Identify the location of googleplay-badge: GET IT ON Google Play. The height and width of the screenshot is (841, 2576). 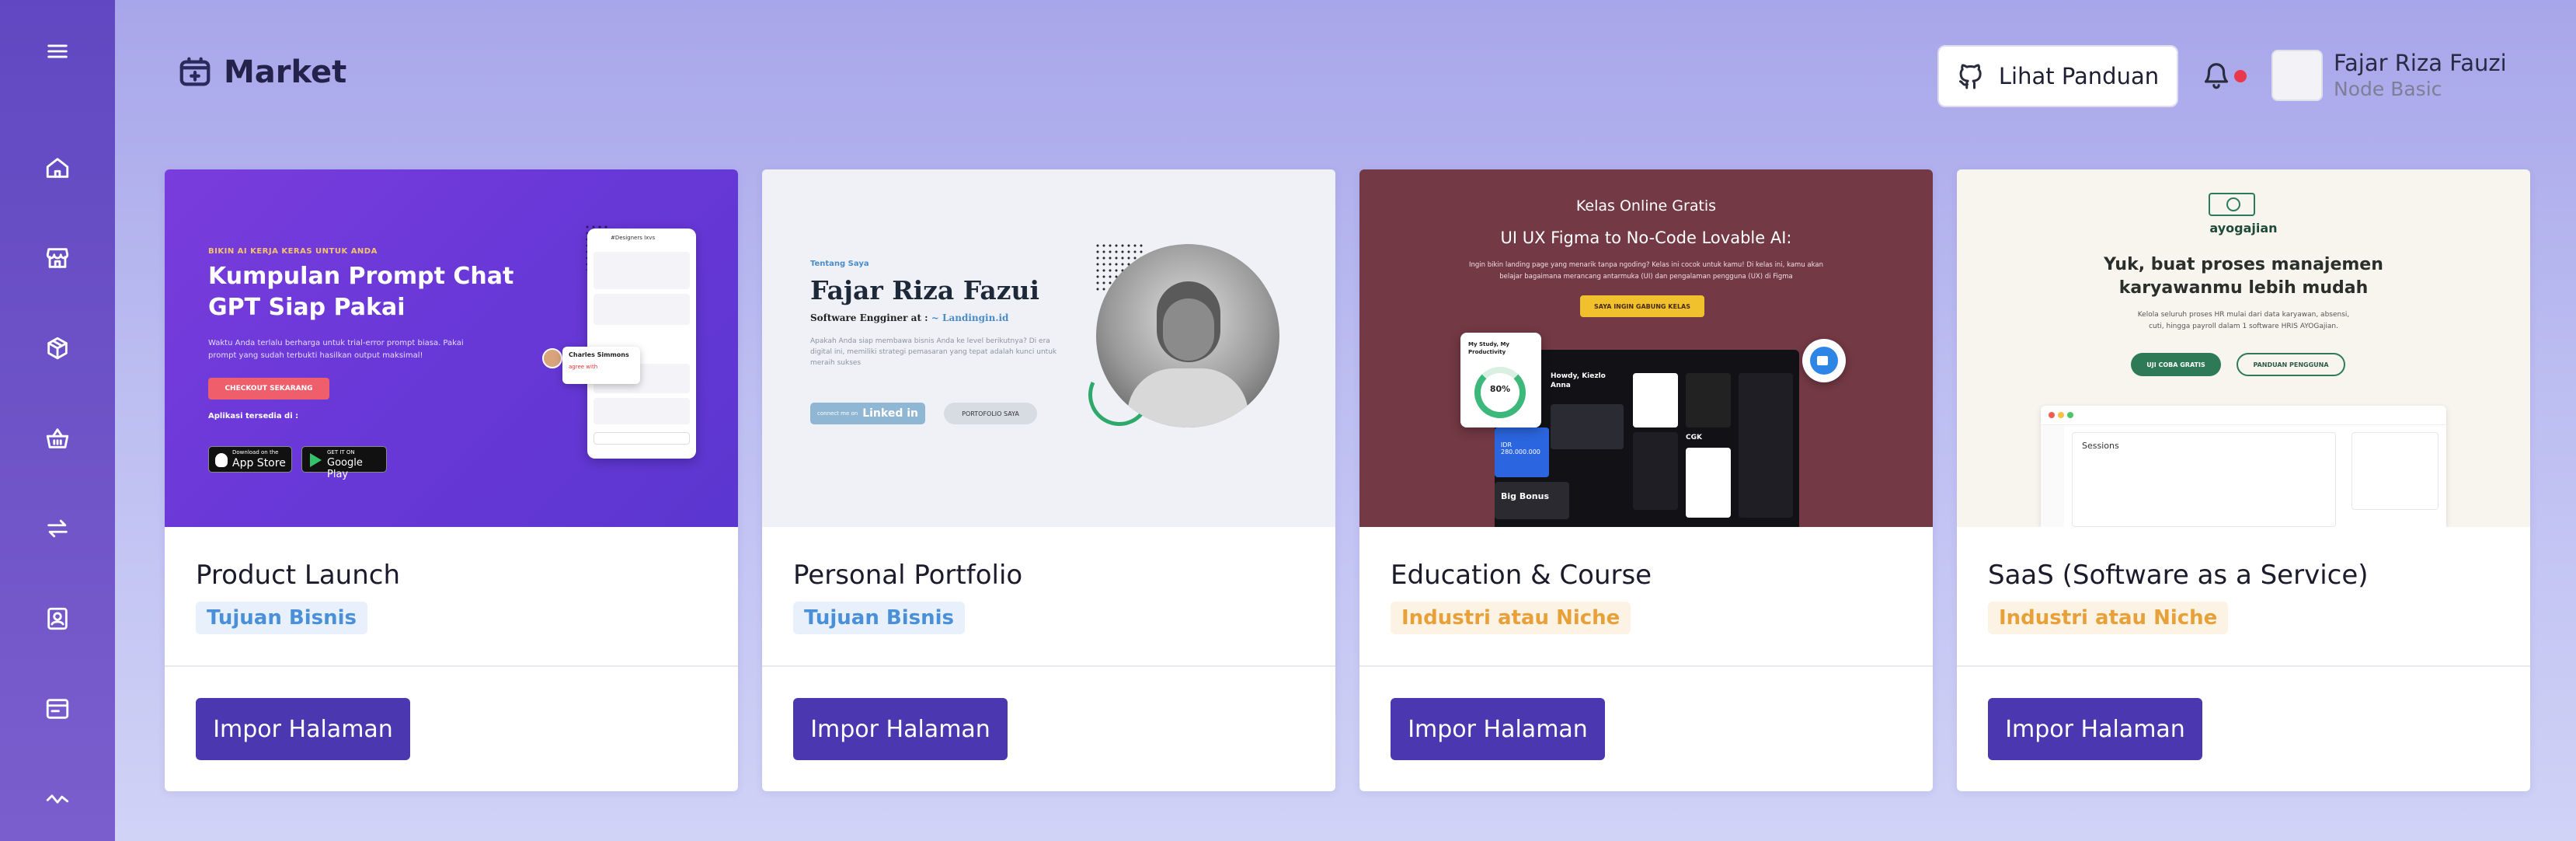
(344, 463).